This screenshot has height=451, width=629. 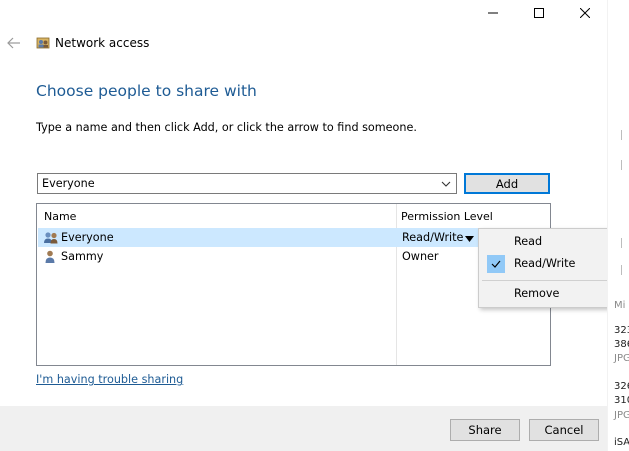 I want to click on close-button, so click(x=585, y=13).